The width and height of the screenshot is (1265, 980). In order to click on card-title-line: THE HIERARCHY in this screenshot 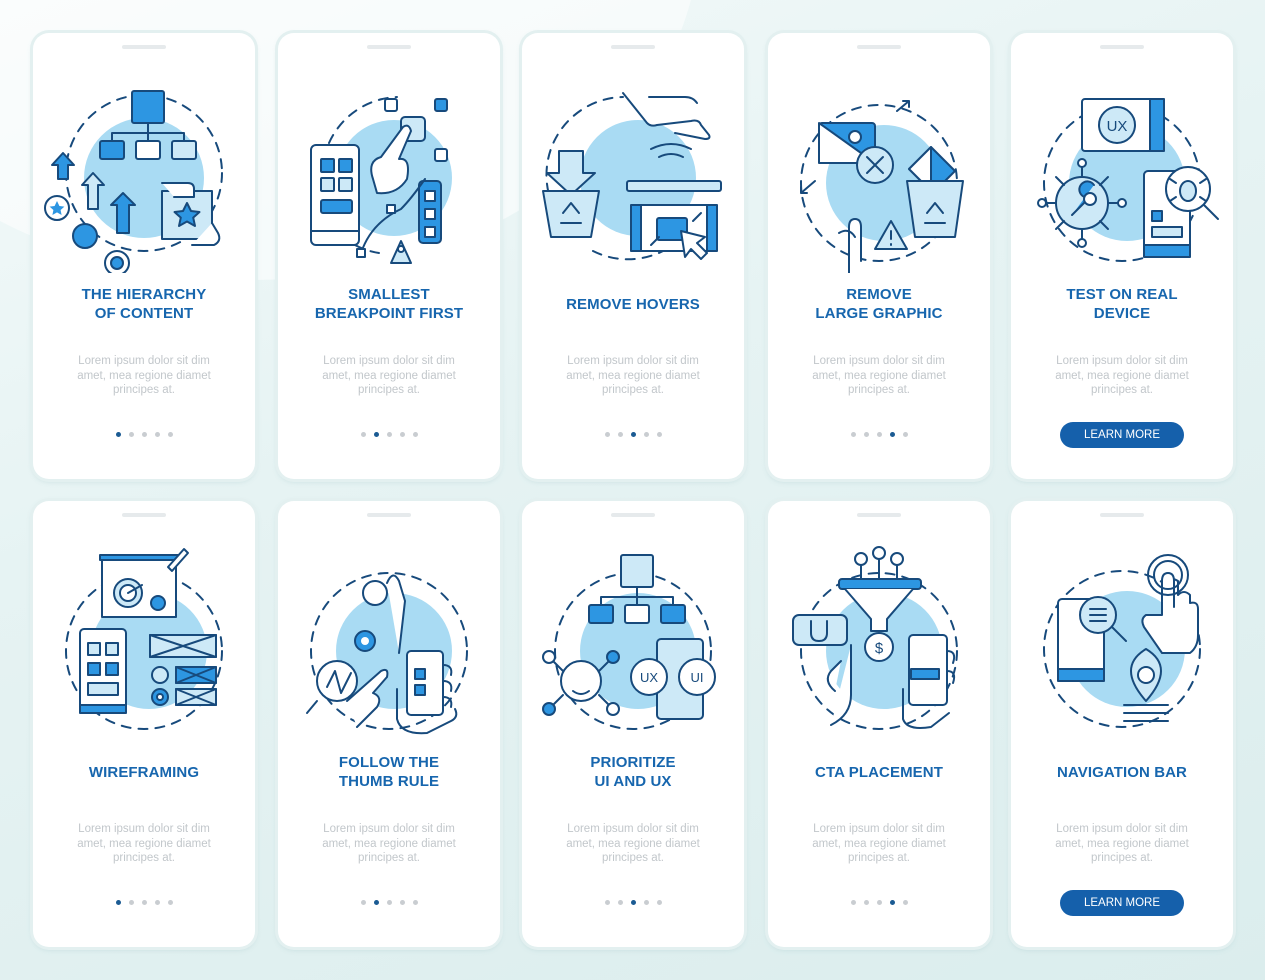, I will do `click(144, 294)`.